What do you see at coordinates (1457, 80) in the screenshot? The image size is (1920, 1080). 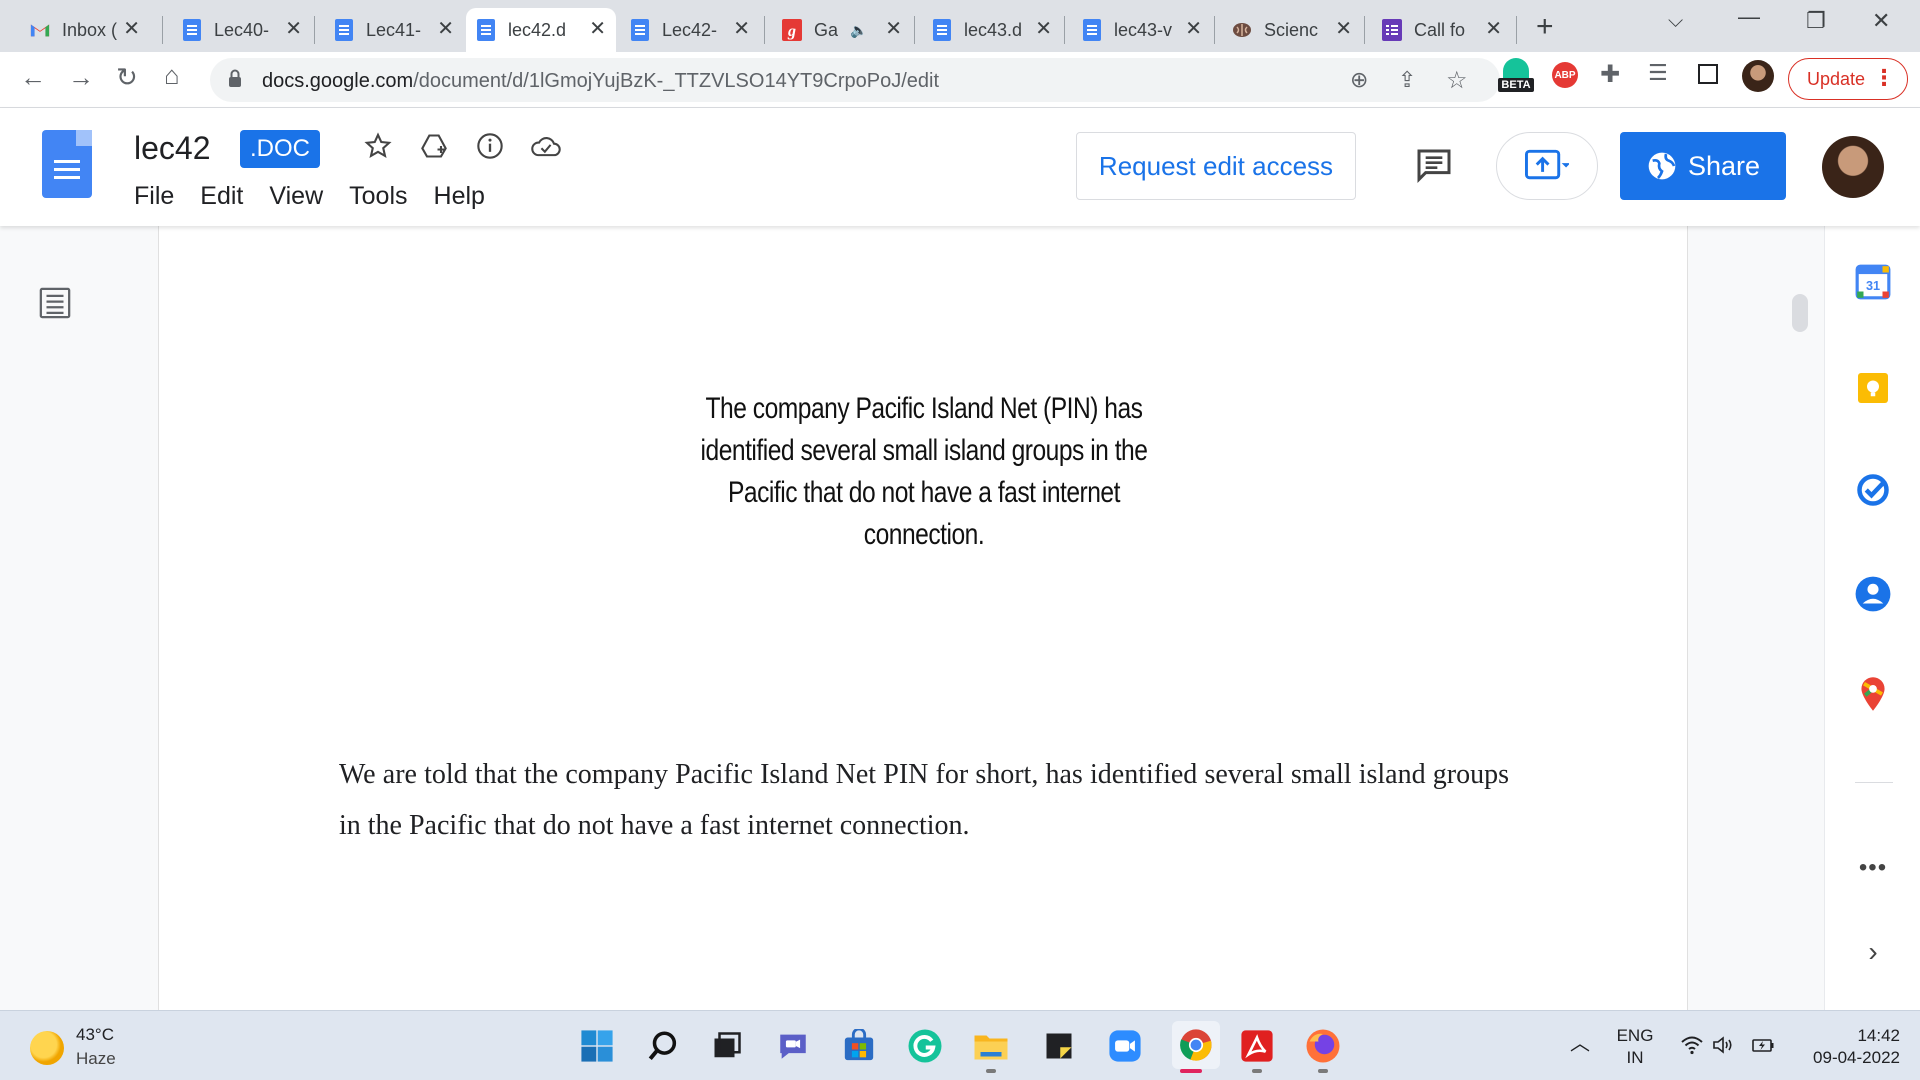 I see `bookmark-star-icon: ☆` at bounding box center [1457, 80].